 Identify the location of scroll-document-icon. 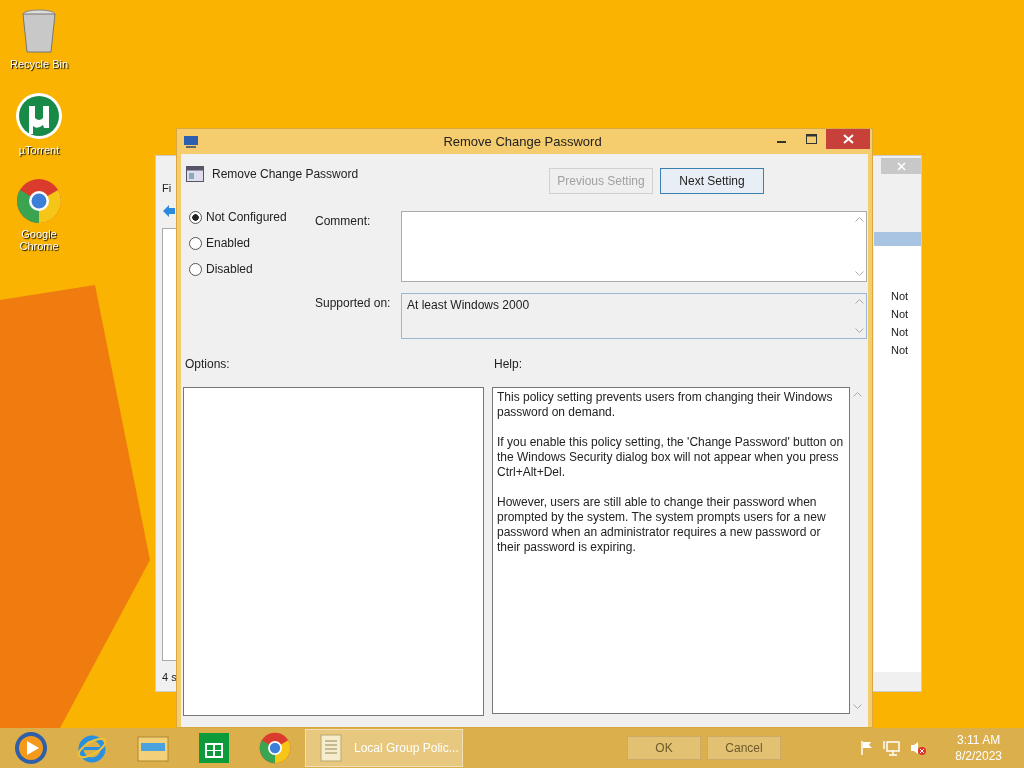
(331, 748).